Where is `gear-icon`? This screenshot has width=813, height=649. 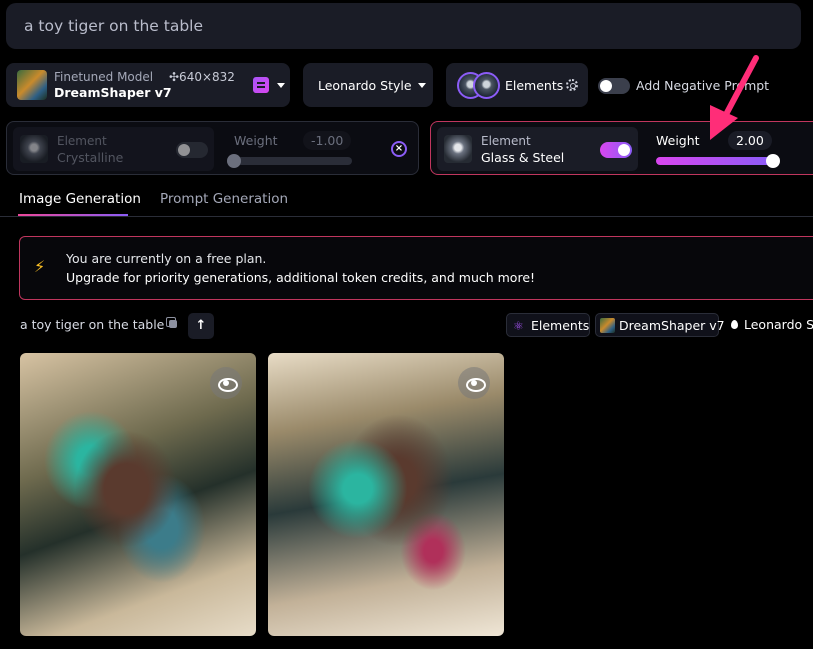
gear-icon is located at coordinates (572, 85).